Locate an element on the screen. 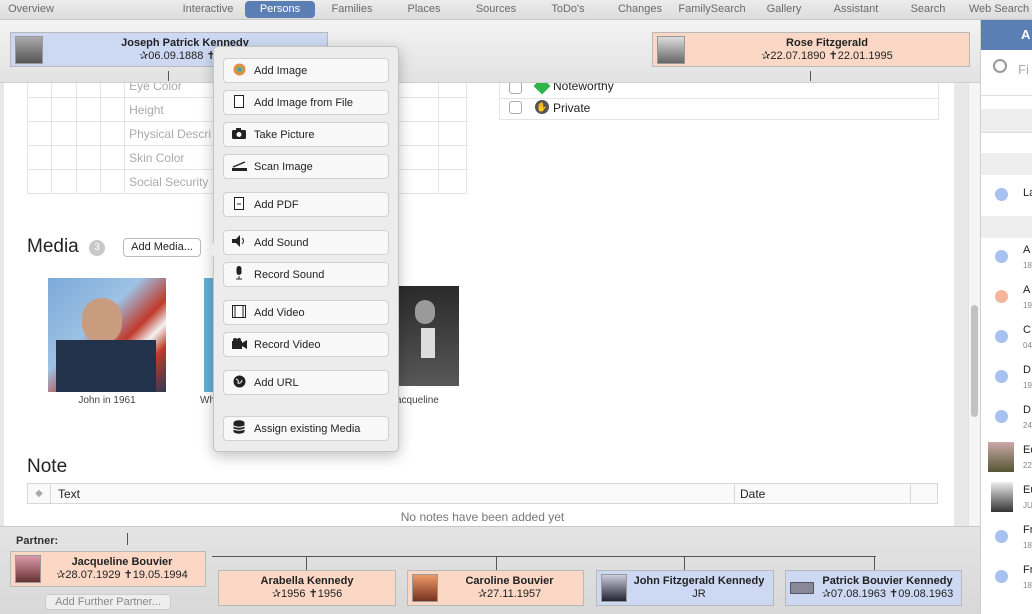  microphone-icon is located at coordinates (239, 274).